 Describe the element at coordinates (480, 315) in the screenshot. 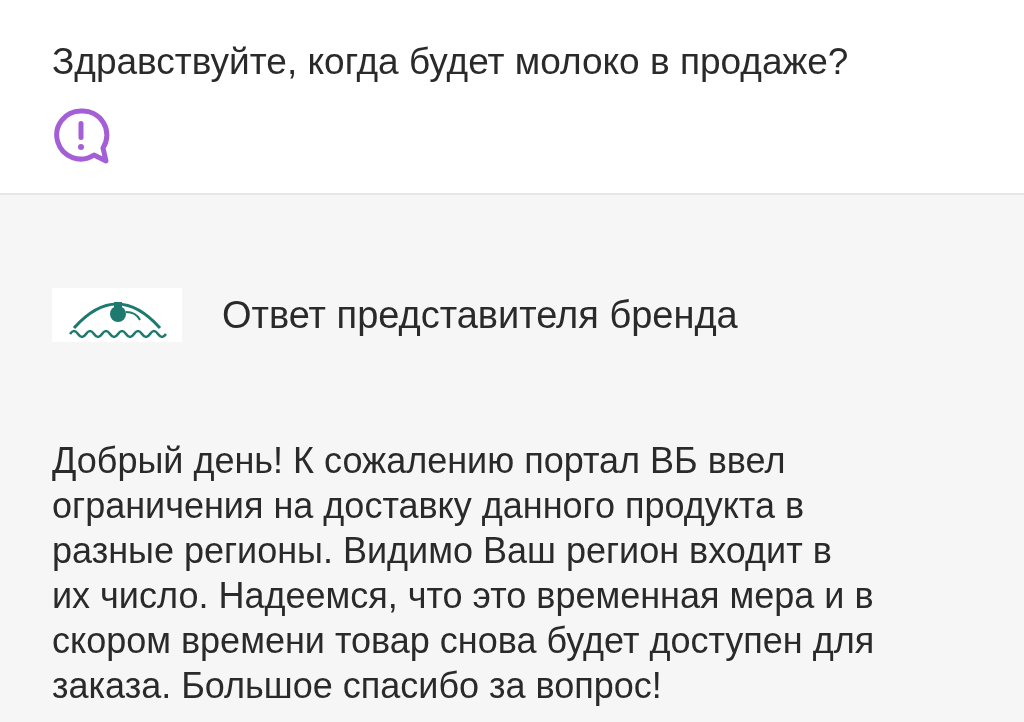

I see `answer-title: Ответ представителя бренда` at that location.